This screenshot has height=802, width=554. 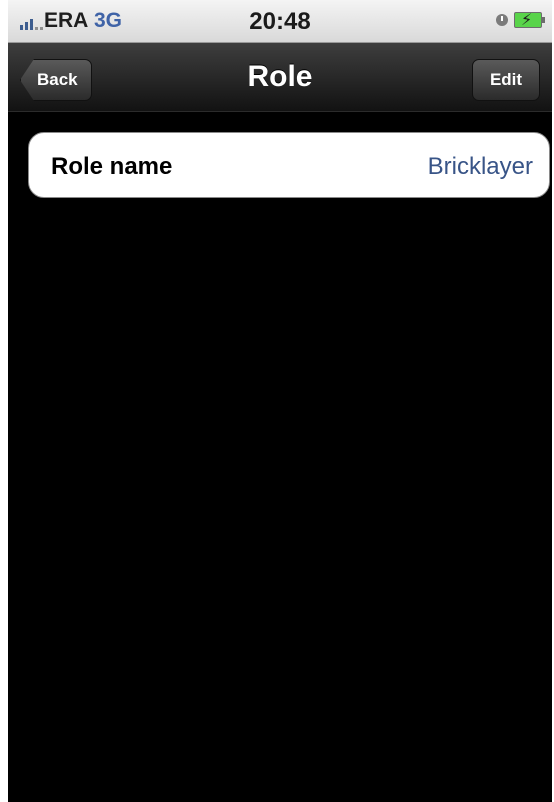 I want to click on alarm-clock-icon, so click(x=502, y=20).